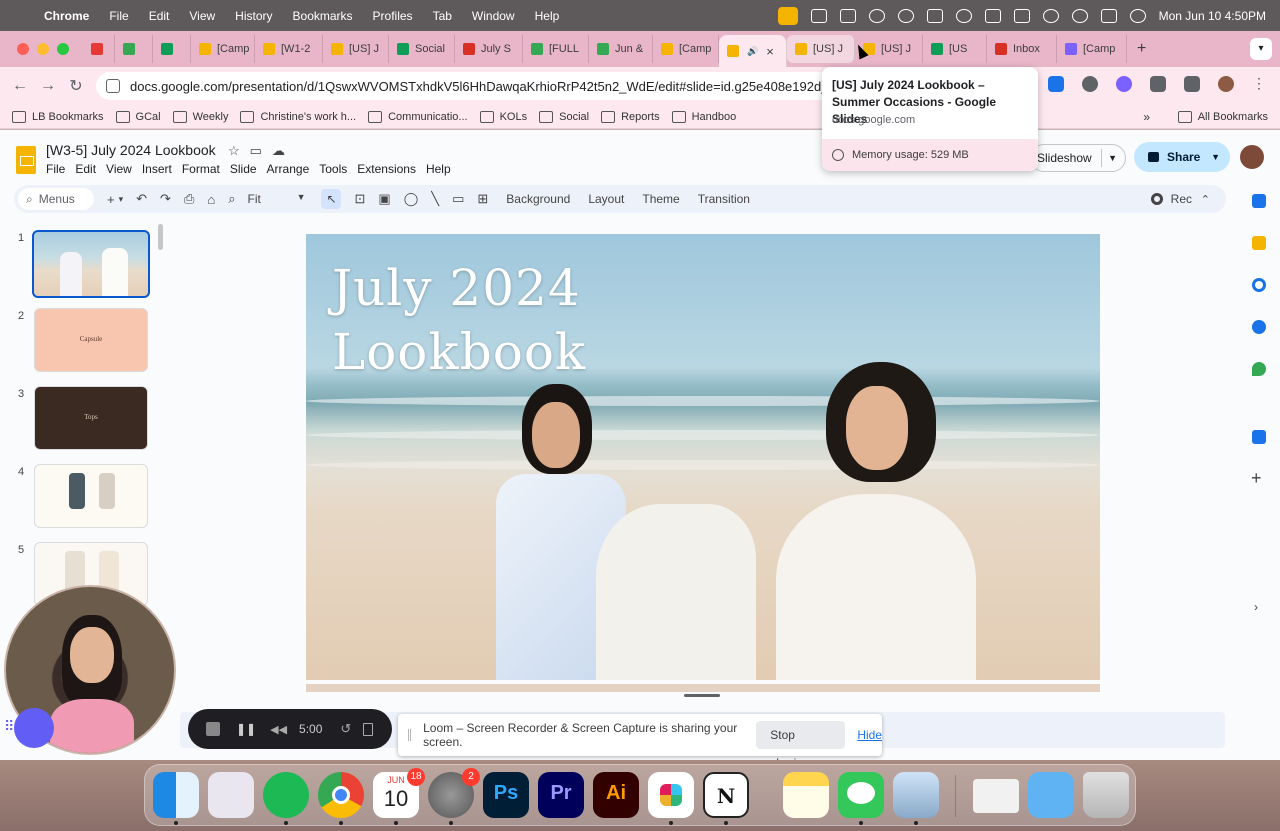 Image resolution: width=1280 pixels, height=831 pixels. Describe the element at coordinates (847, 15) in the screenshot. I see `notion-status-icon` at that location.